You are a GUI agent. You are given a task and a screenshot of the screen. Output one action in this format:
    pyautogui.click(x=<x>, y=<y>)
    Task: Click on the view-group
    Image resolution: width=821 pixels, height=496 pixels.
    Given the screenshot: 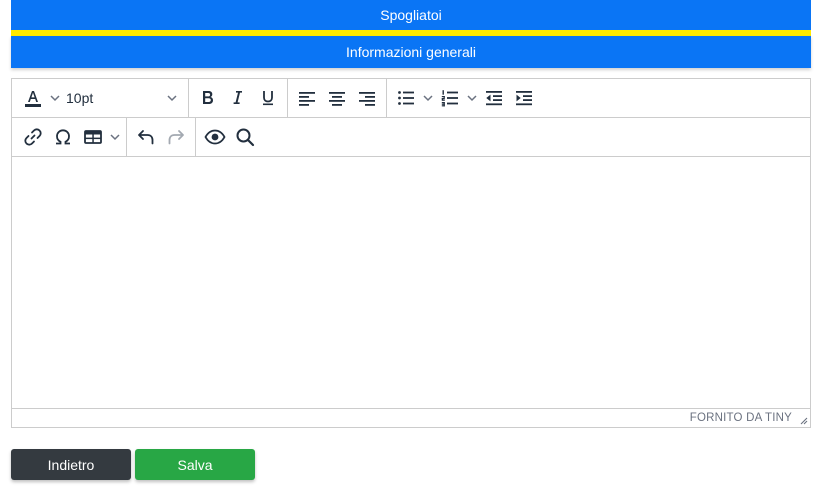 What is the action you would take?
    pyautogui.click(x=230, y=137)
    